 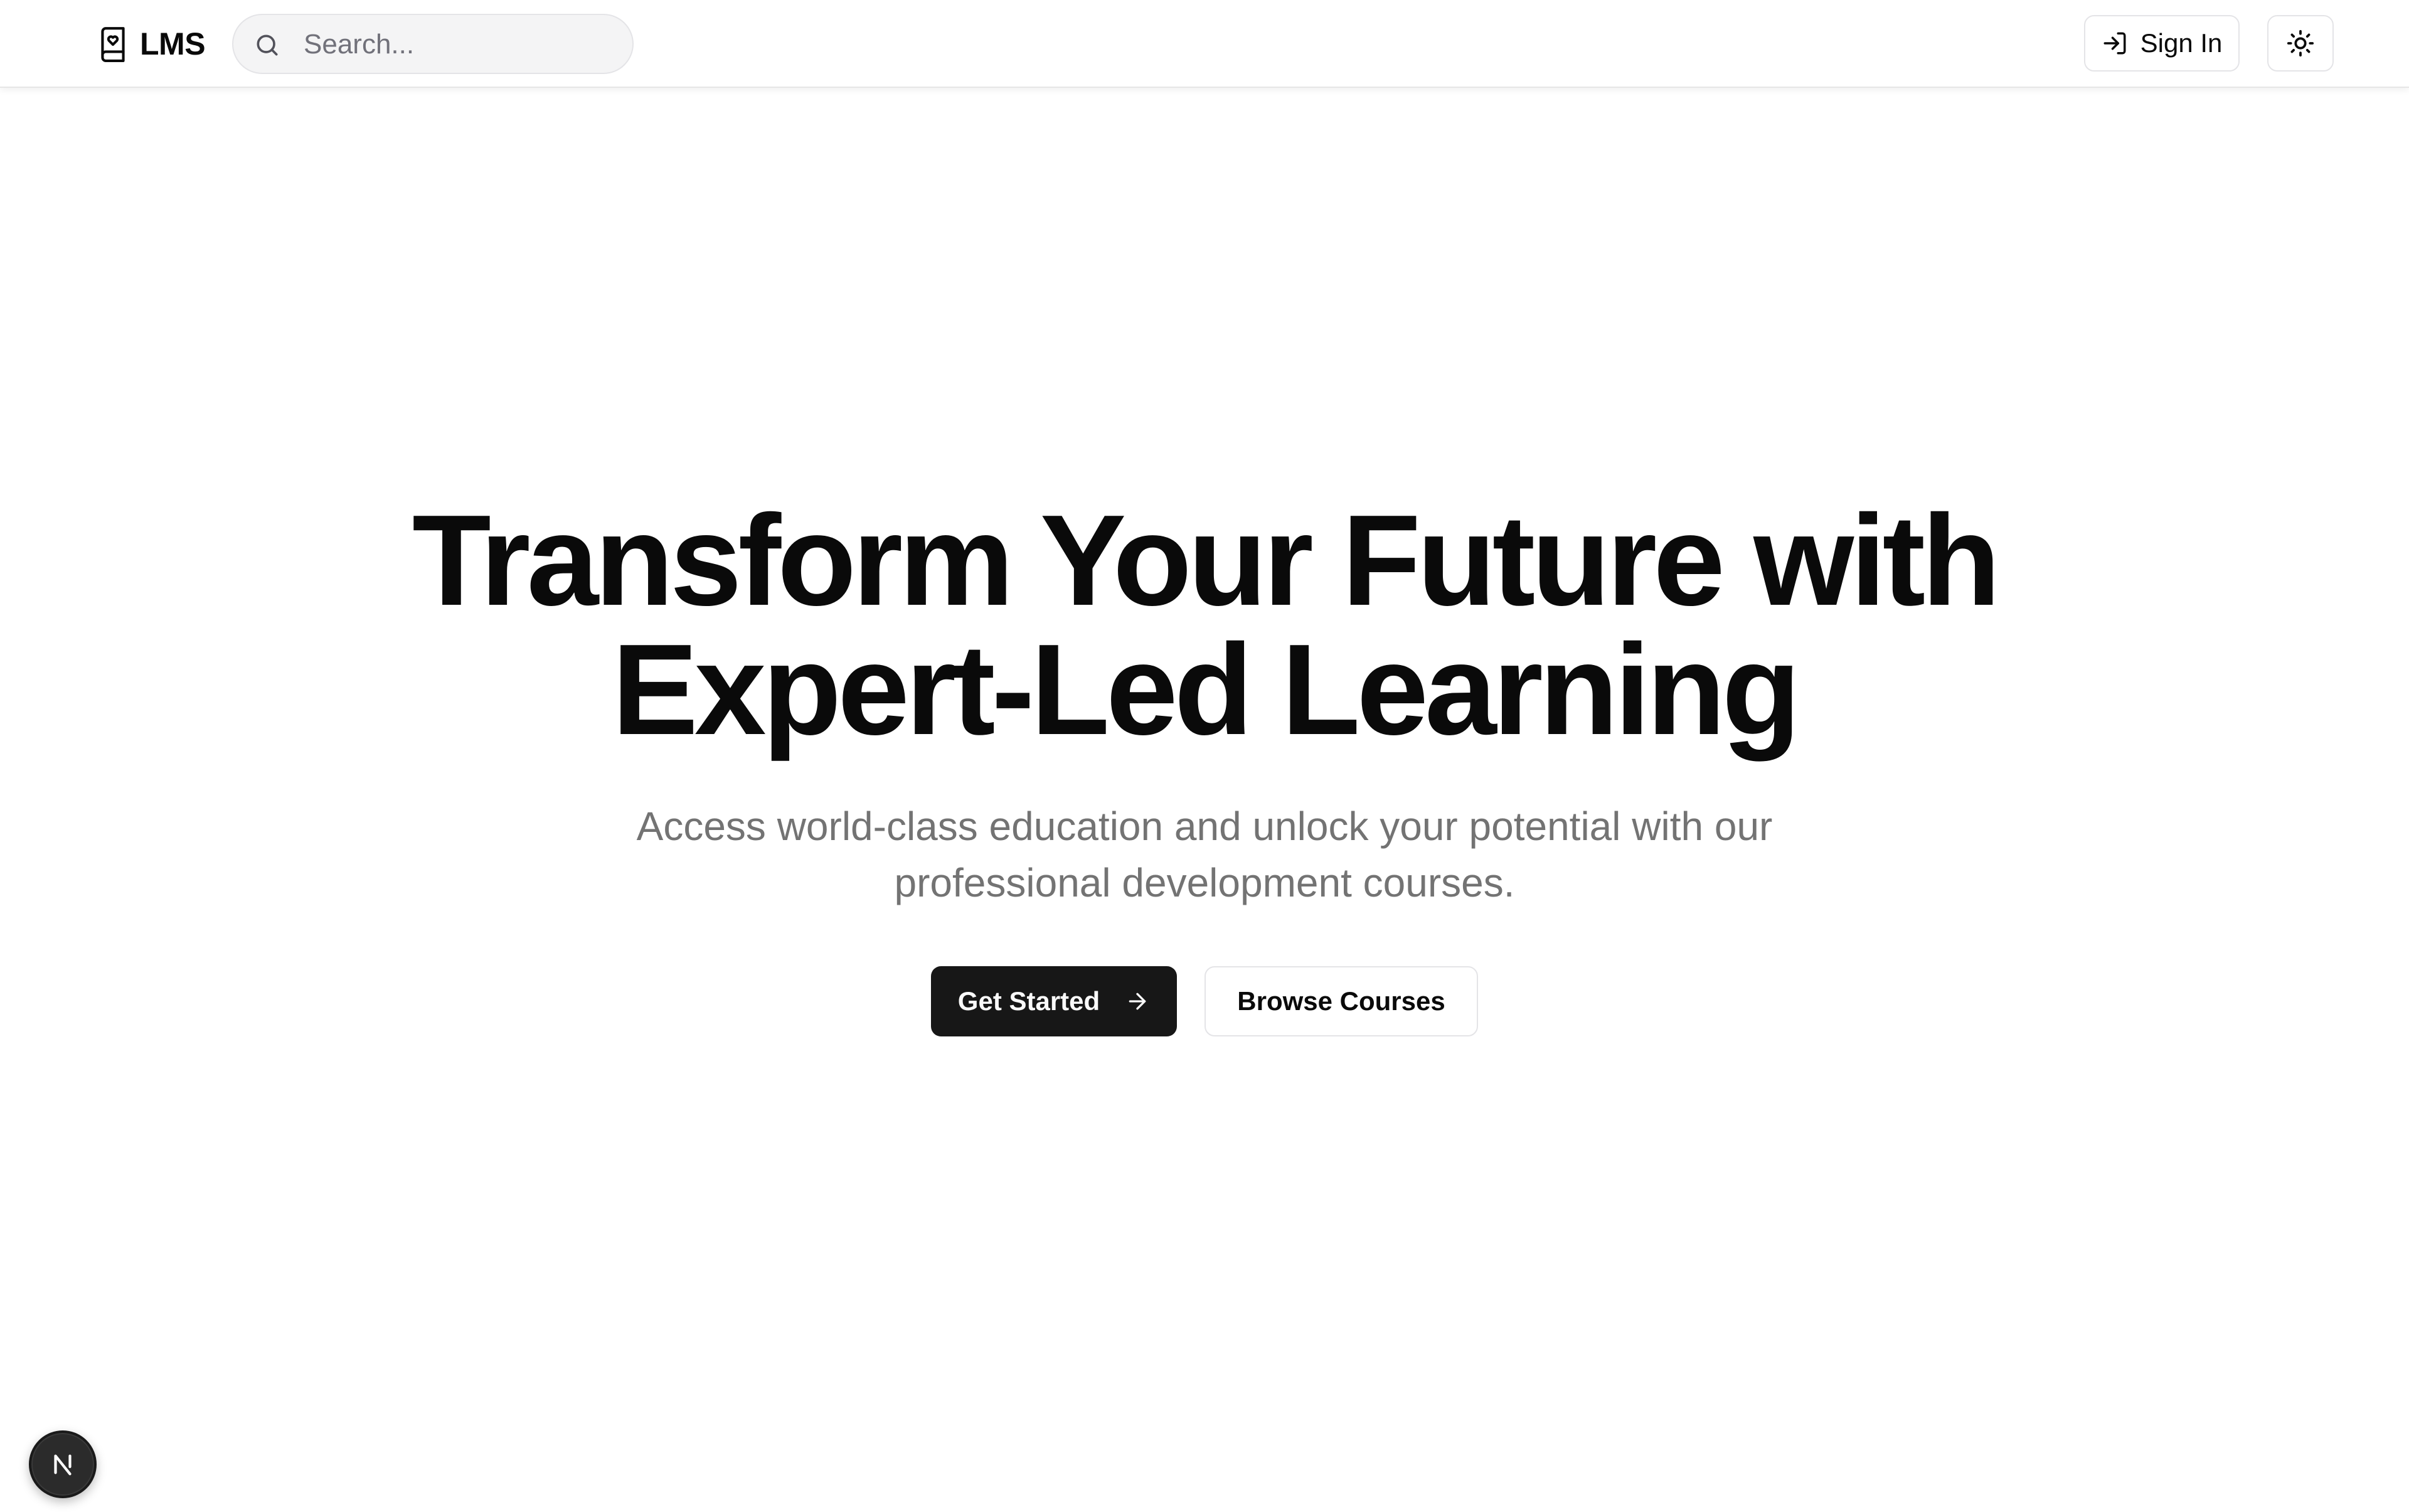 I want to click on sign-in-button: Sign In, so click(x=2162, y=43).